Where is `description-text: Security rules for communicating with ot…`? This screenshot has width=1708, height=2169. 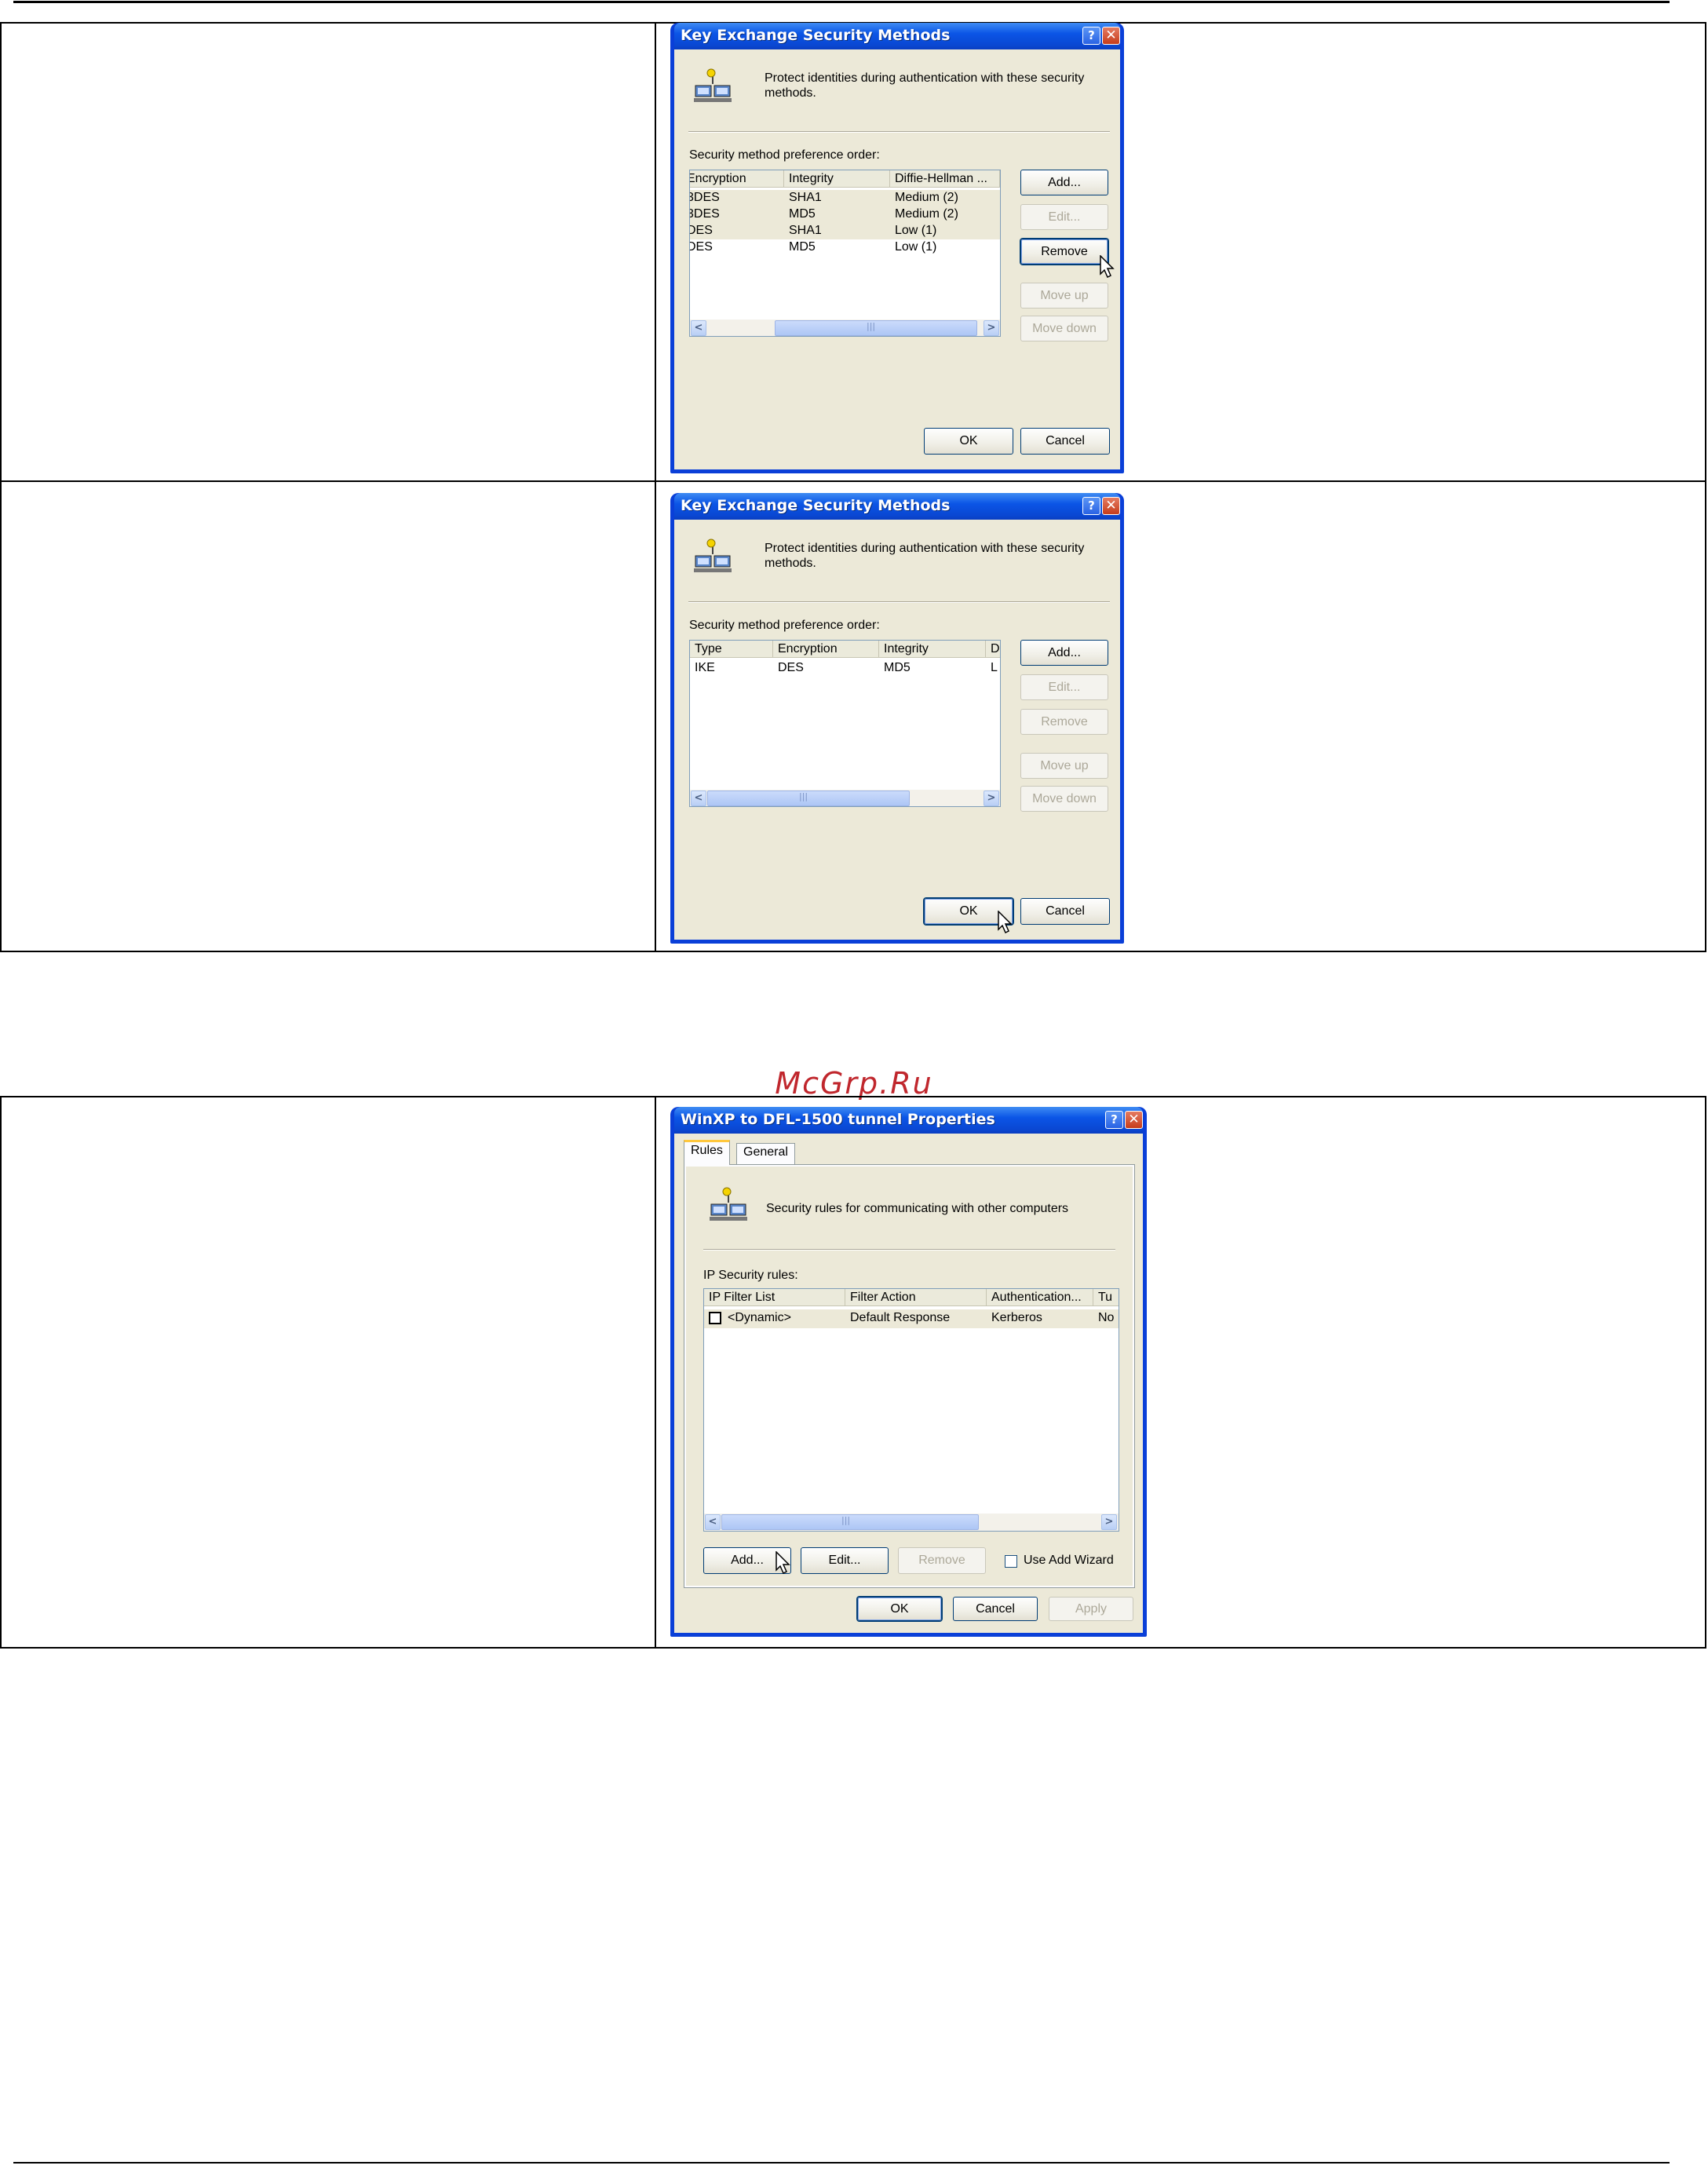
description-text: Security rules for communicating with ot… is located at coordinates (917, 1208).